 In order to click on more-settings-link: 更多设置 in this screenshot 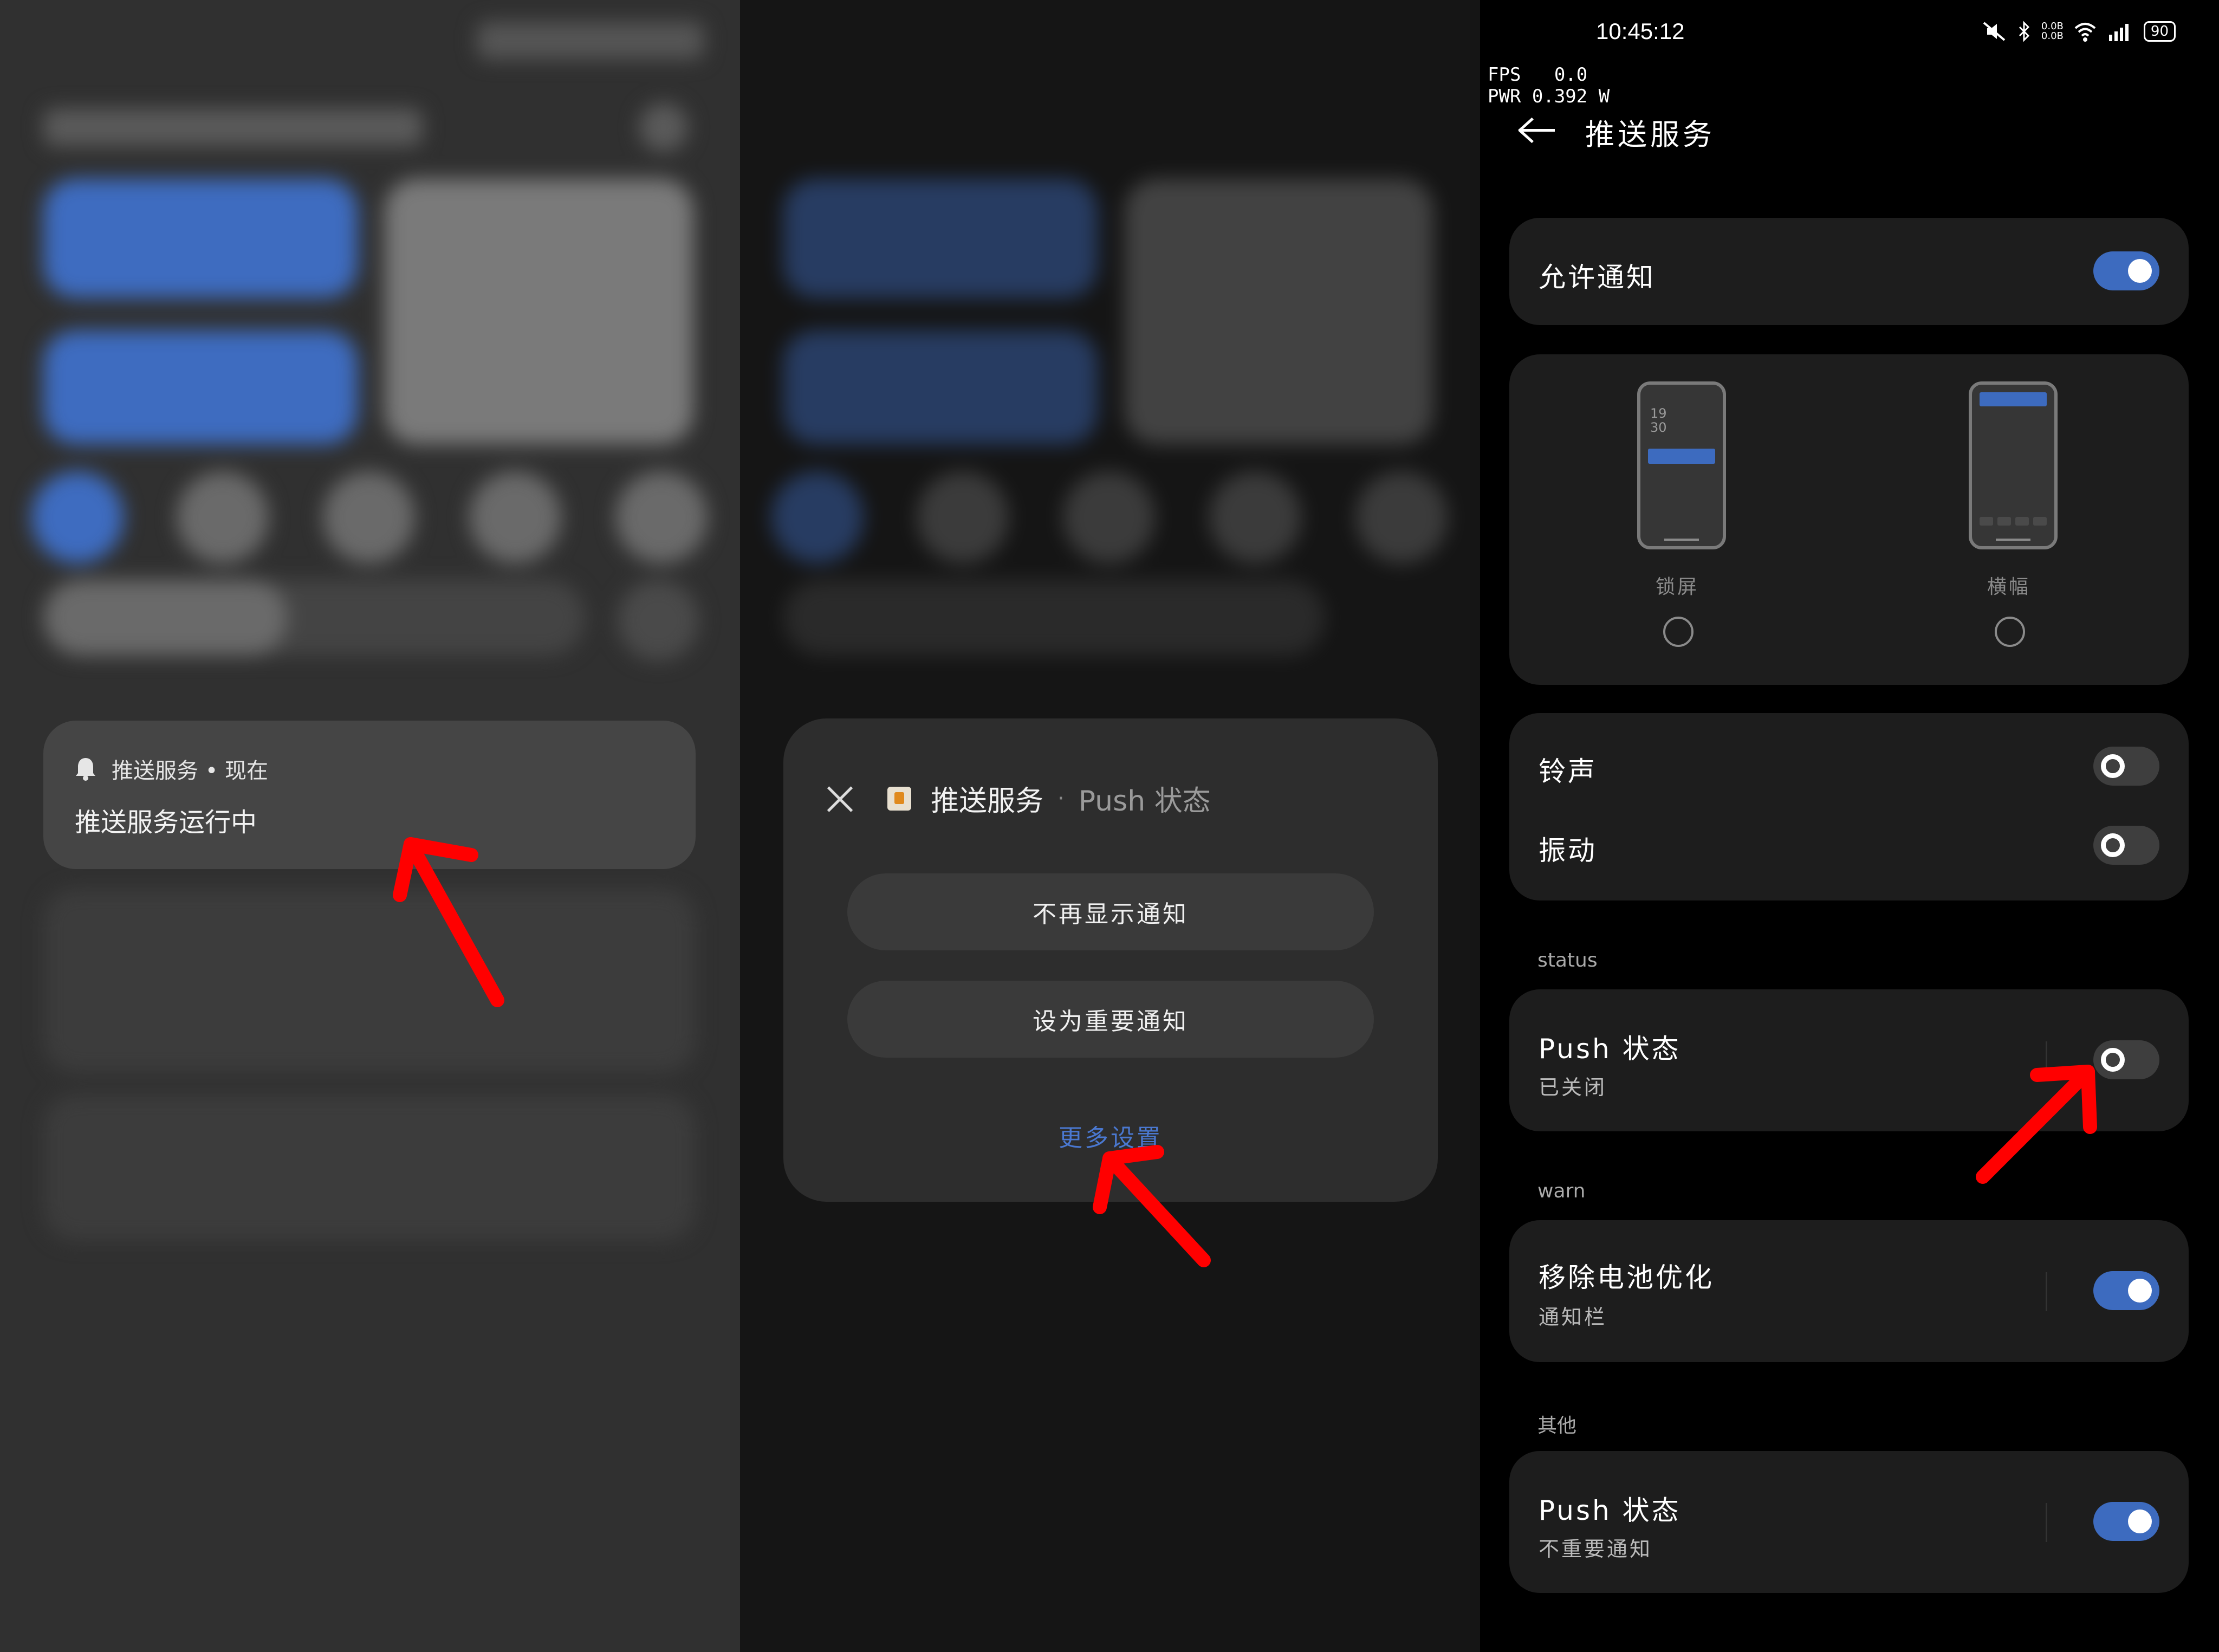, I will do `click(1110, 1135)`.